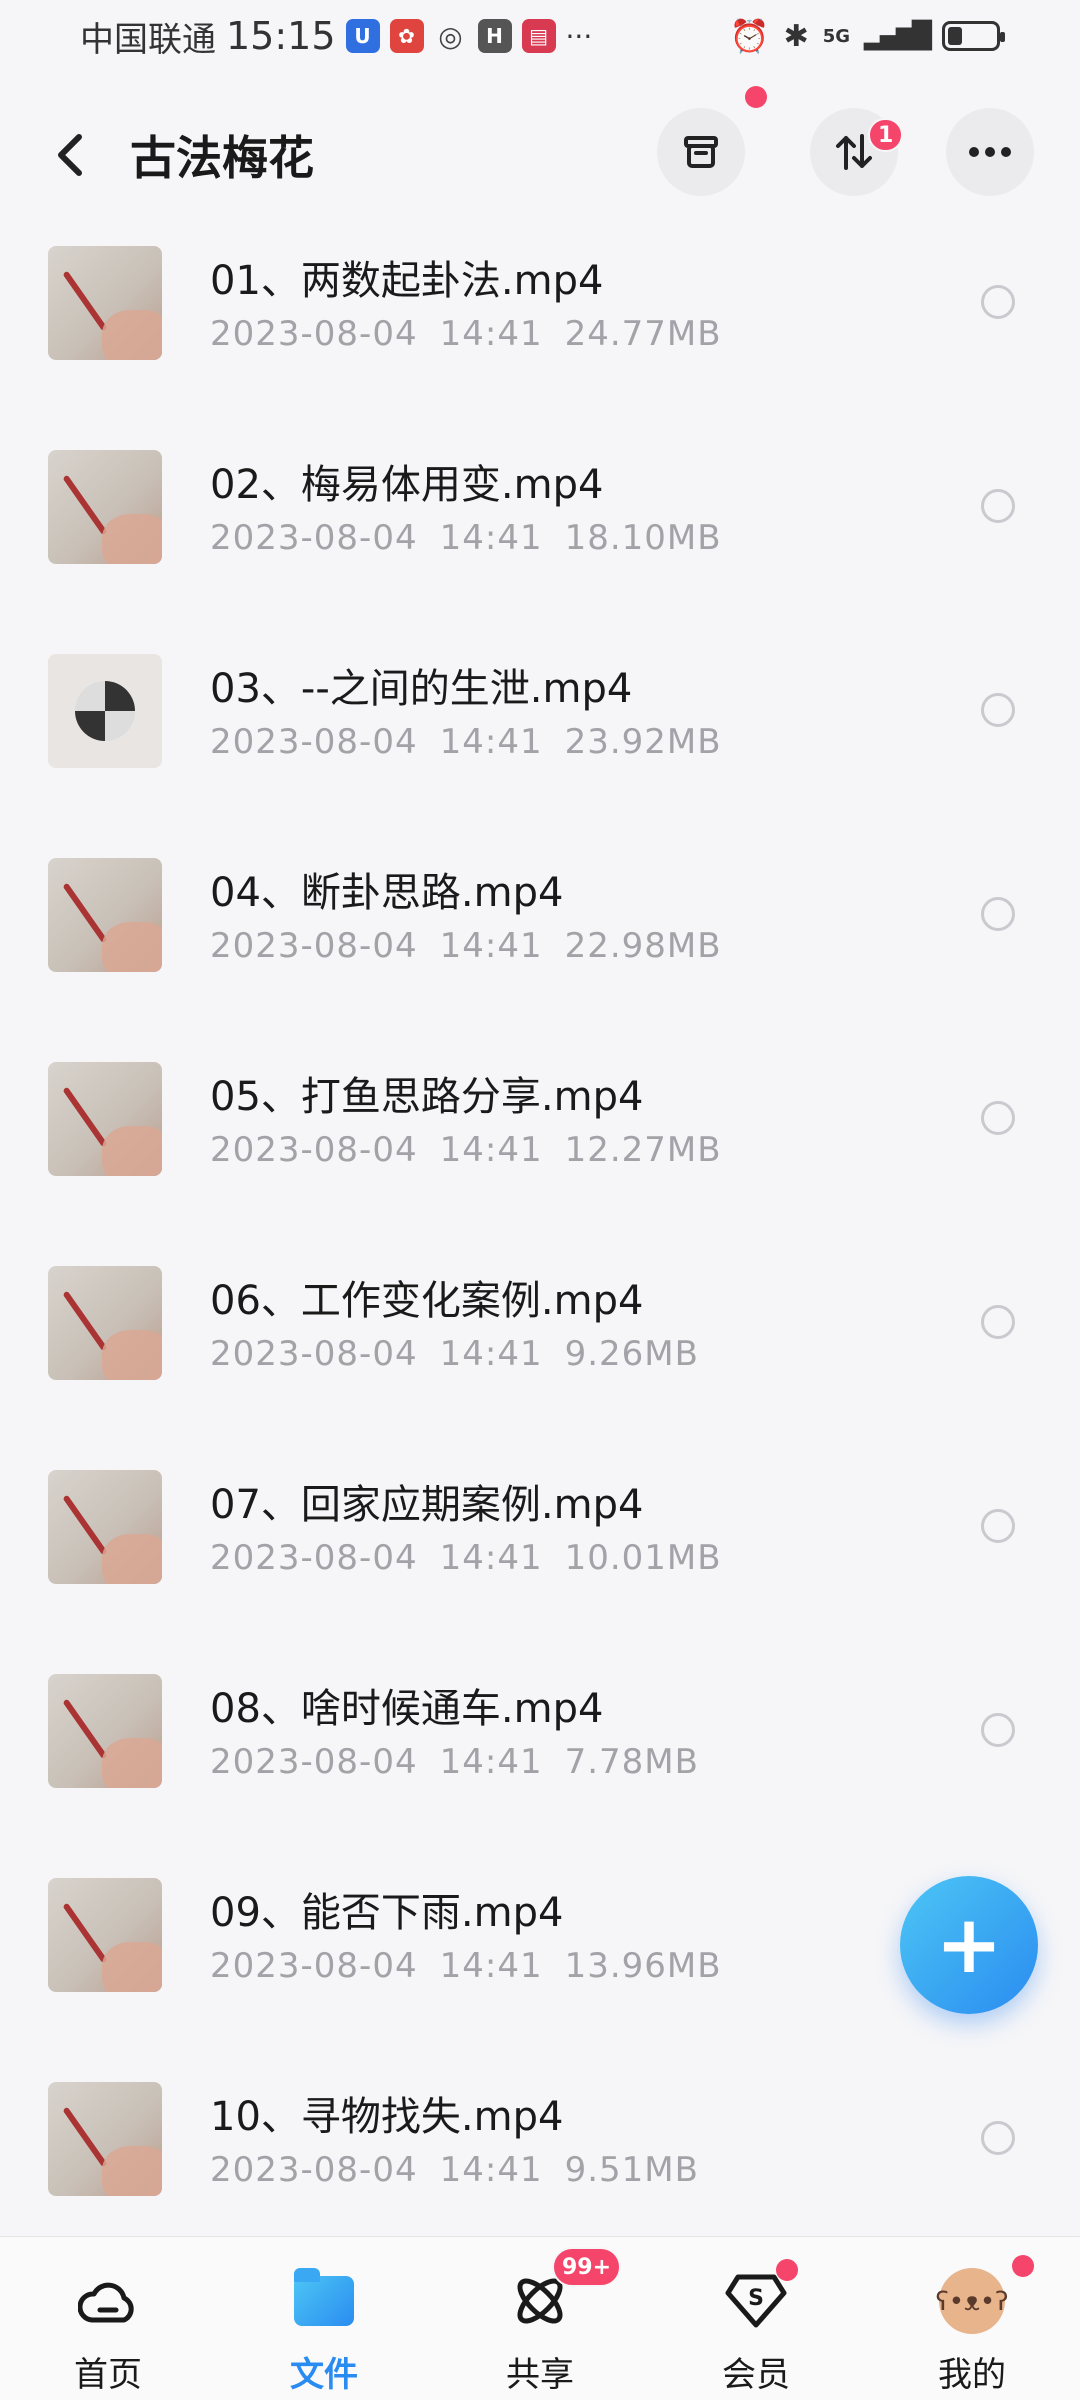 The width and height of the screenshot is (1080, 2400). What do you see at coordinates (406, 36) in the screenshot?
I see `red-app-notification-icon: ✿` at bounding box center [406, 36].